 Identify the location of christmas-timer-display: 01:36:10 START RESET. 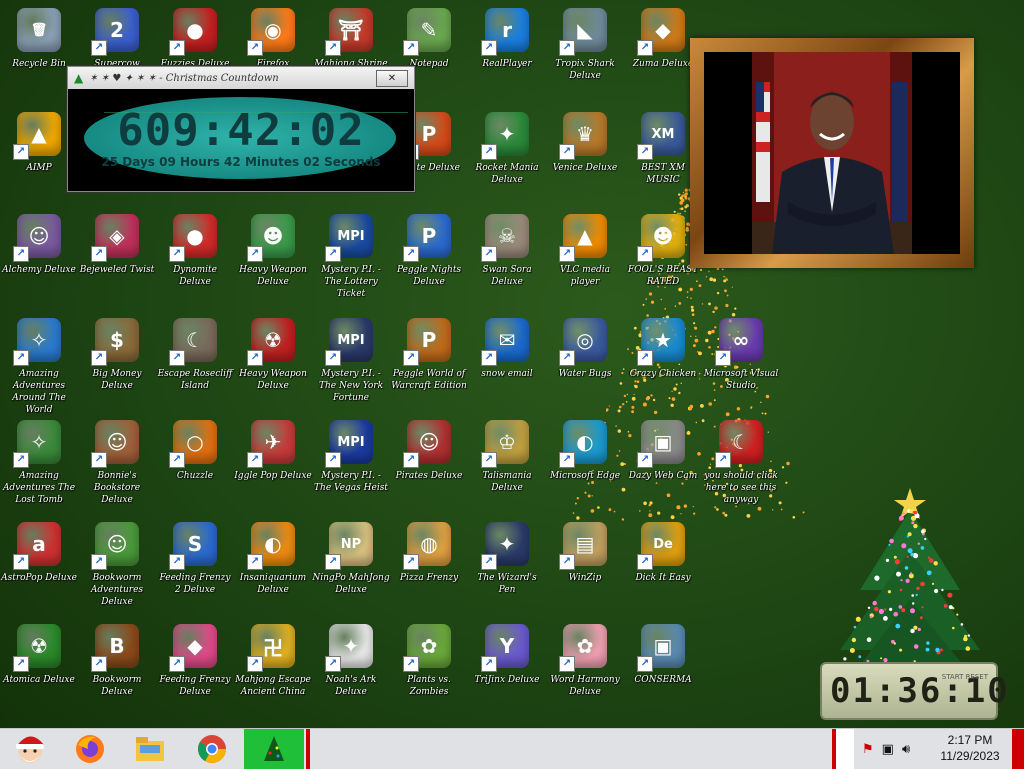
(914, 691).